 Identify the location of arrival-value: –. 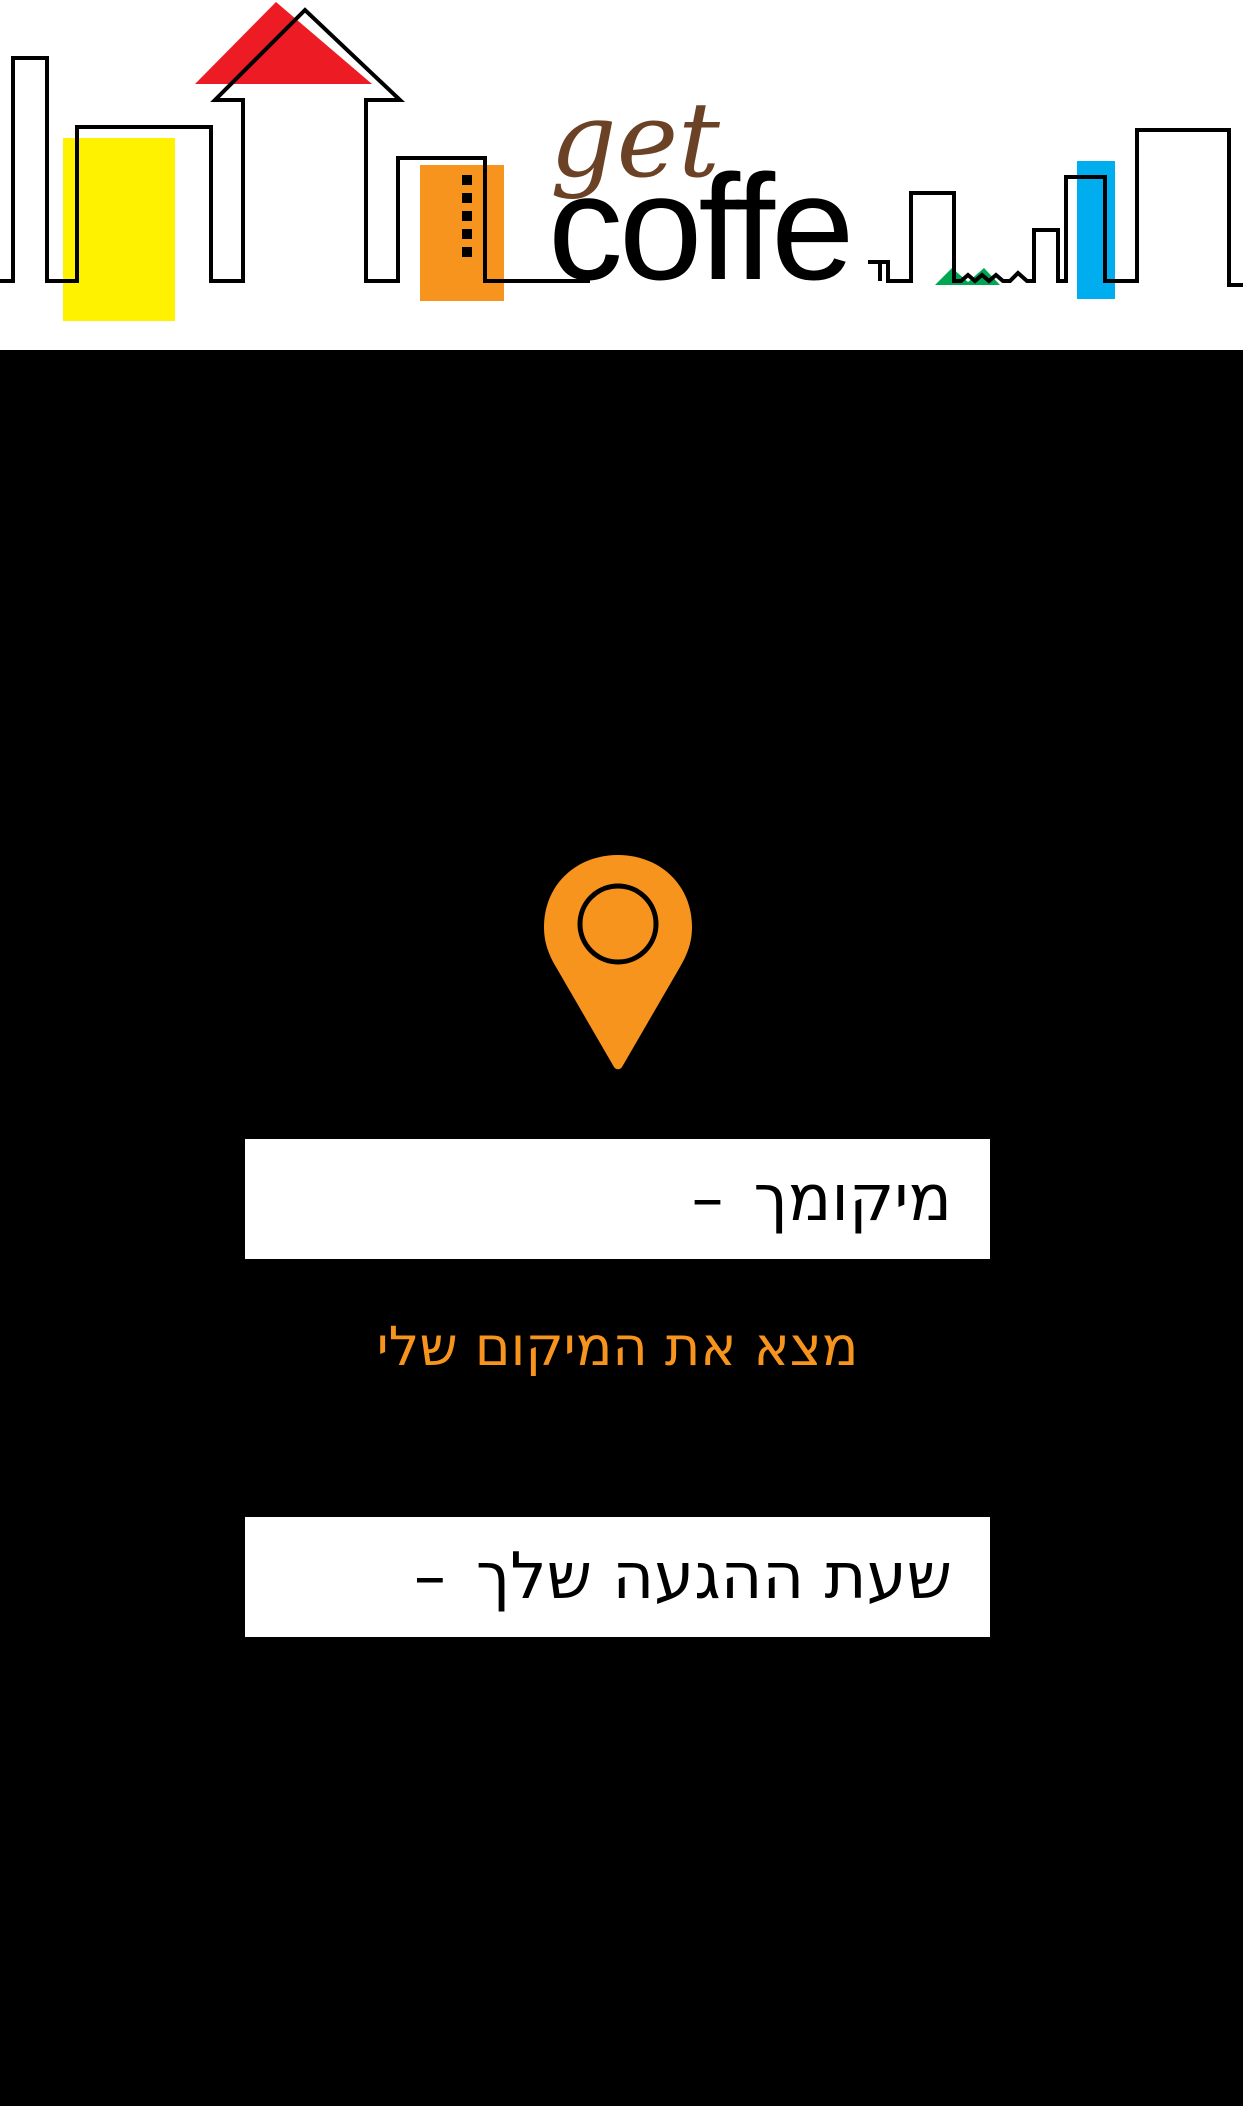
(429, 1577).